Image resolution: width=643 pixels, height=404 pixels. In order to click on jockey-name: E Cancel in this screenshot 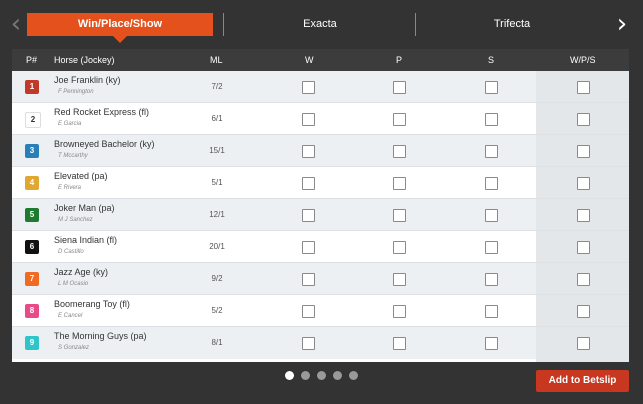, I will do `click(70, 316)`.